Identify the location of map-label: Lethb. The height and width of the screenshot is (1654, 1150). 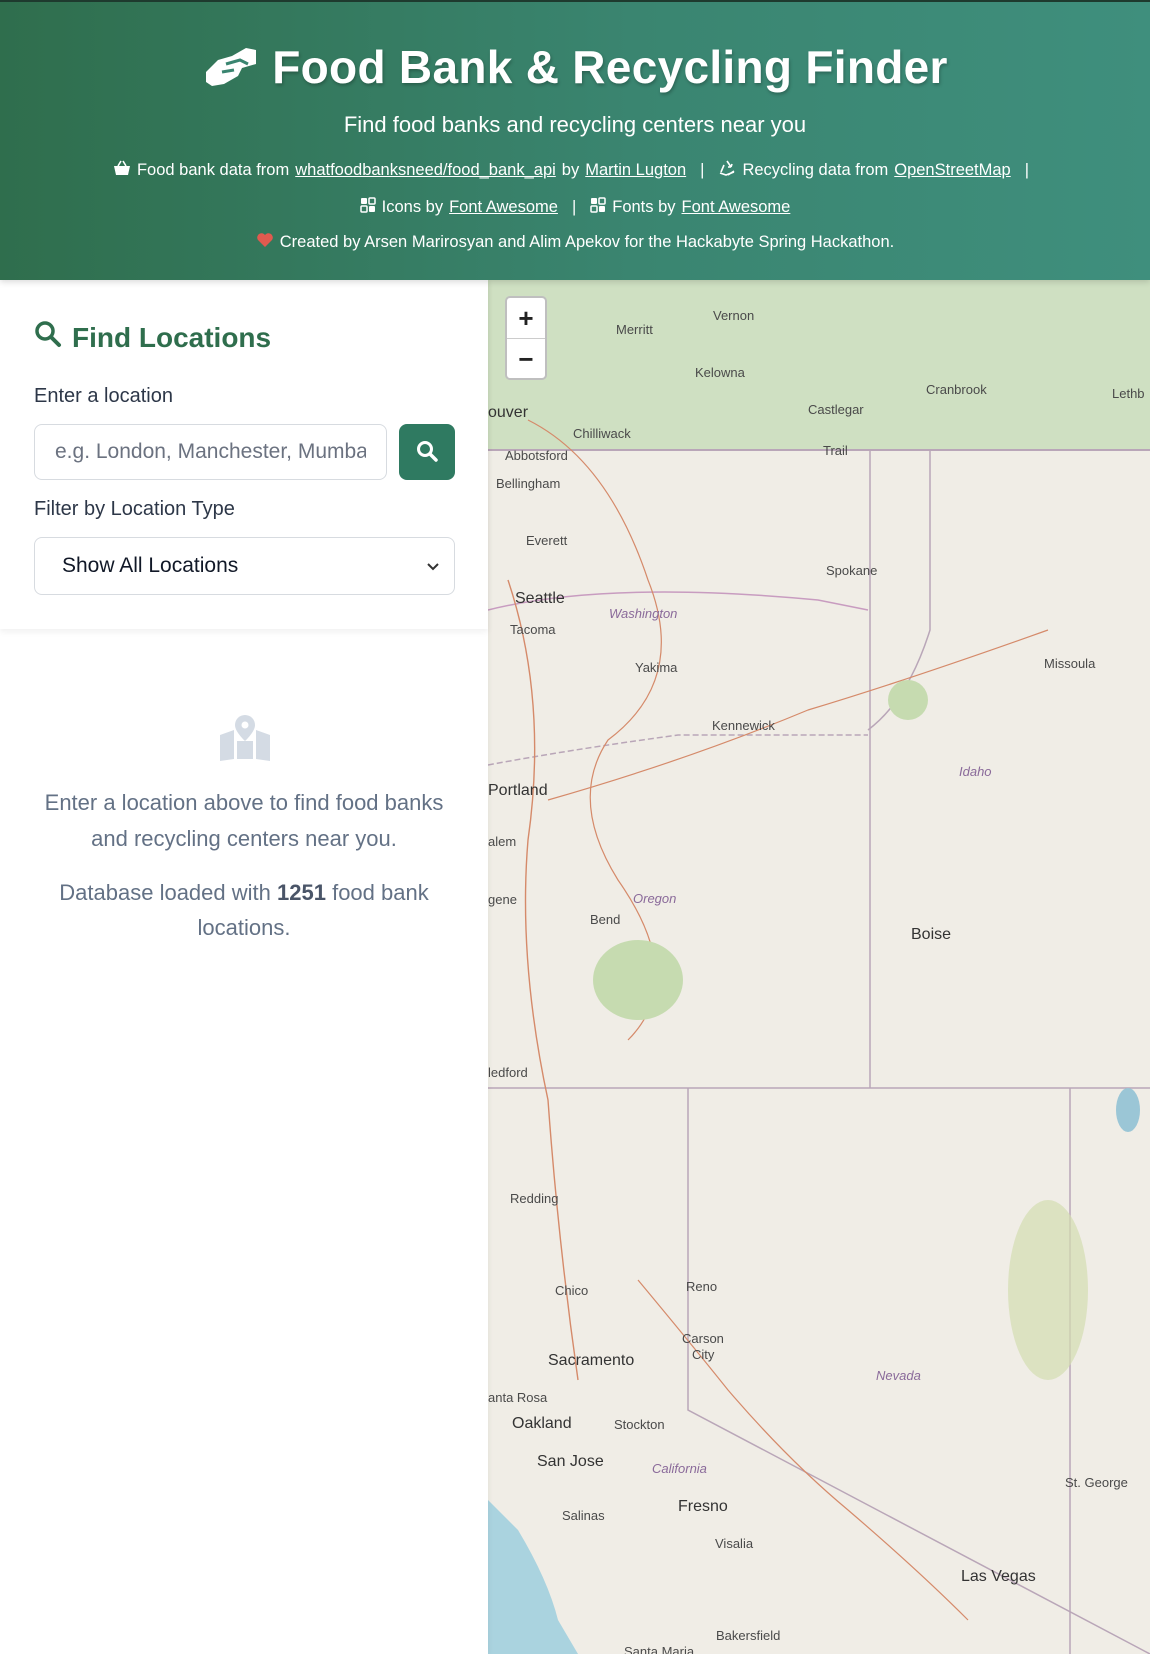
(1128, 393).